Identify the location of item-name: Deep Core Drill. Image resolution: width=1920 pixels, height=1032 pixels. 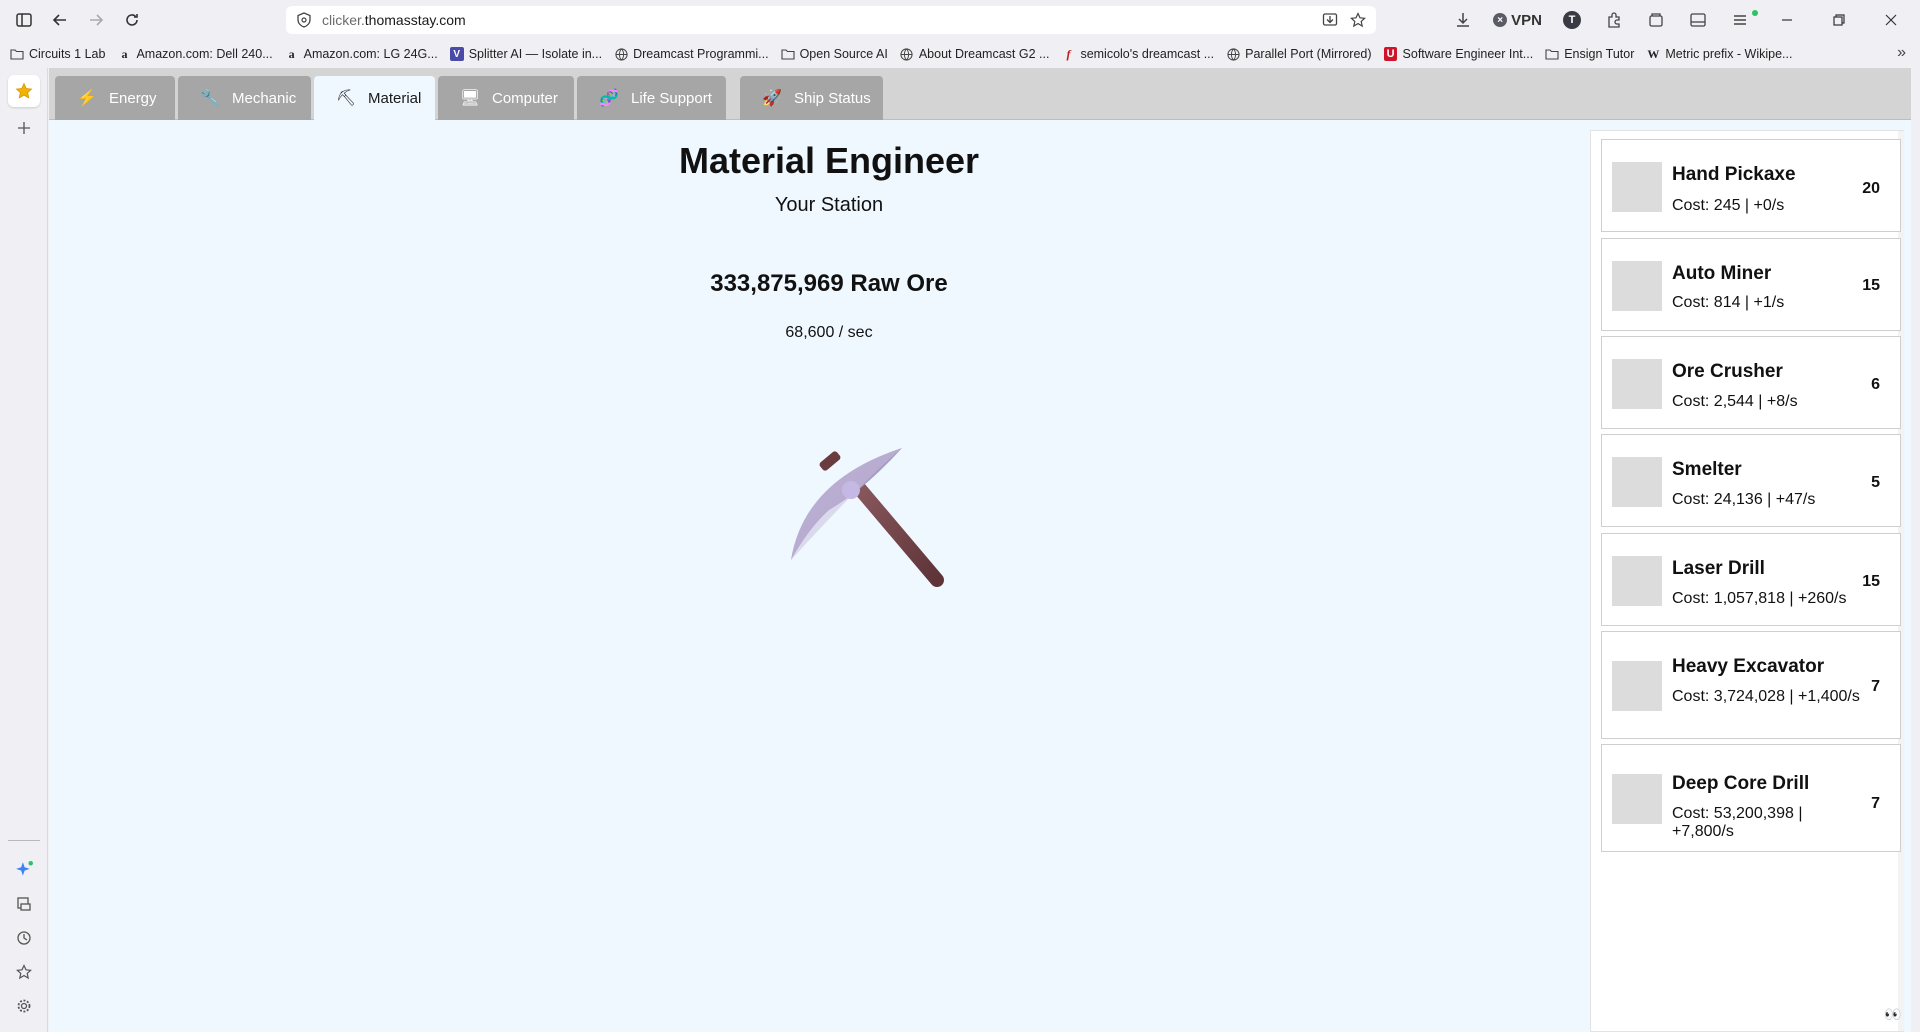
(1741, 783).